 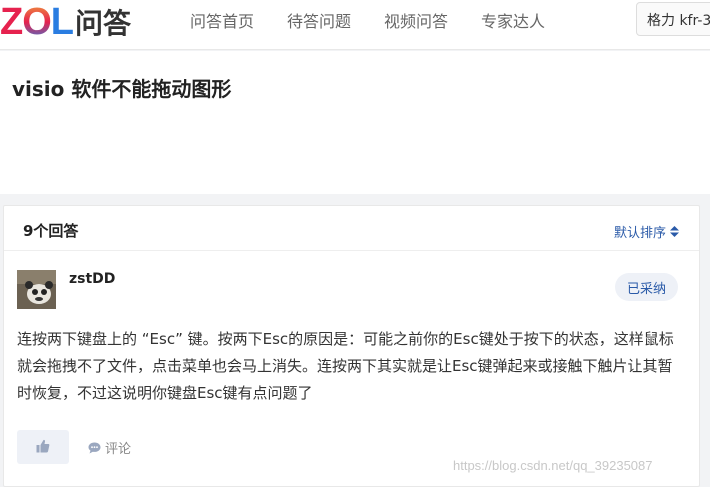 I want to click on watermark-text: https://blog.csdn.net/qq_39235087, so click(x=553, y=465).